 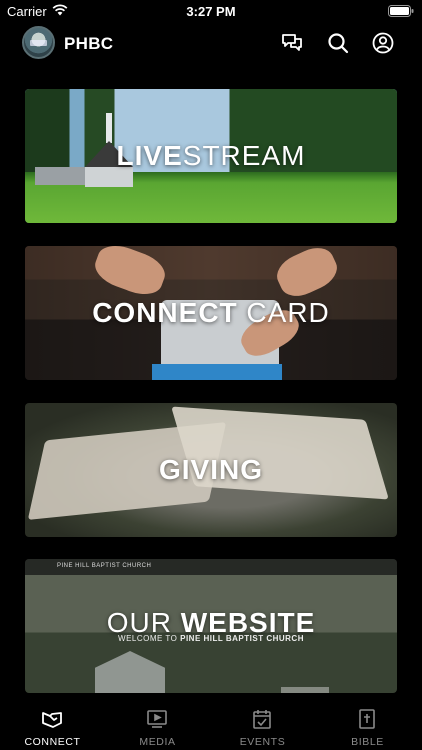 I want to click on status-time: 3:27 PM, so click(x=211, y=11).